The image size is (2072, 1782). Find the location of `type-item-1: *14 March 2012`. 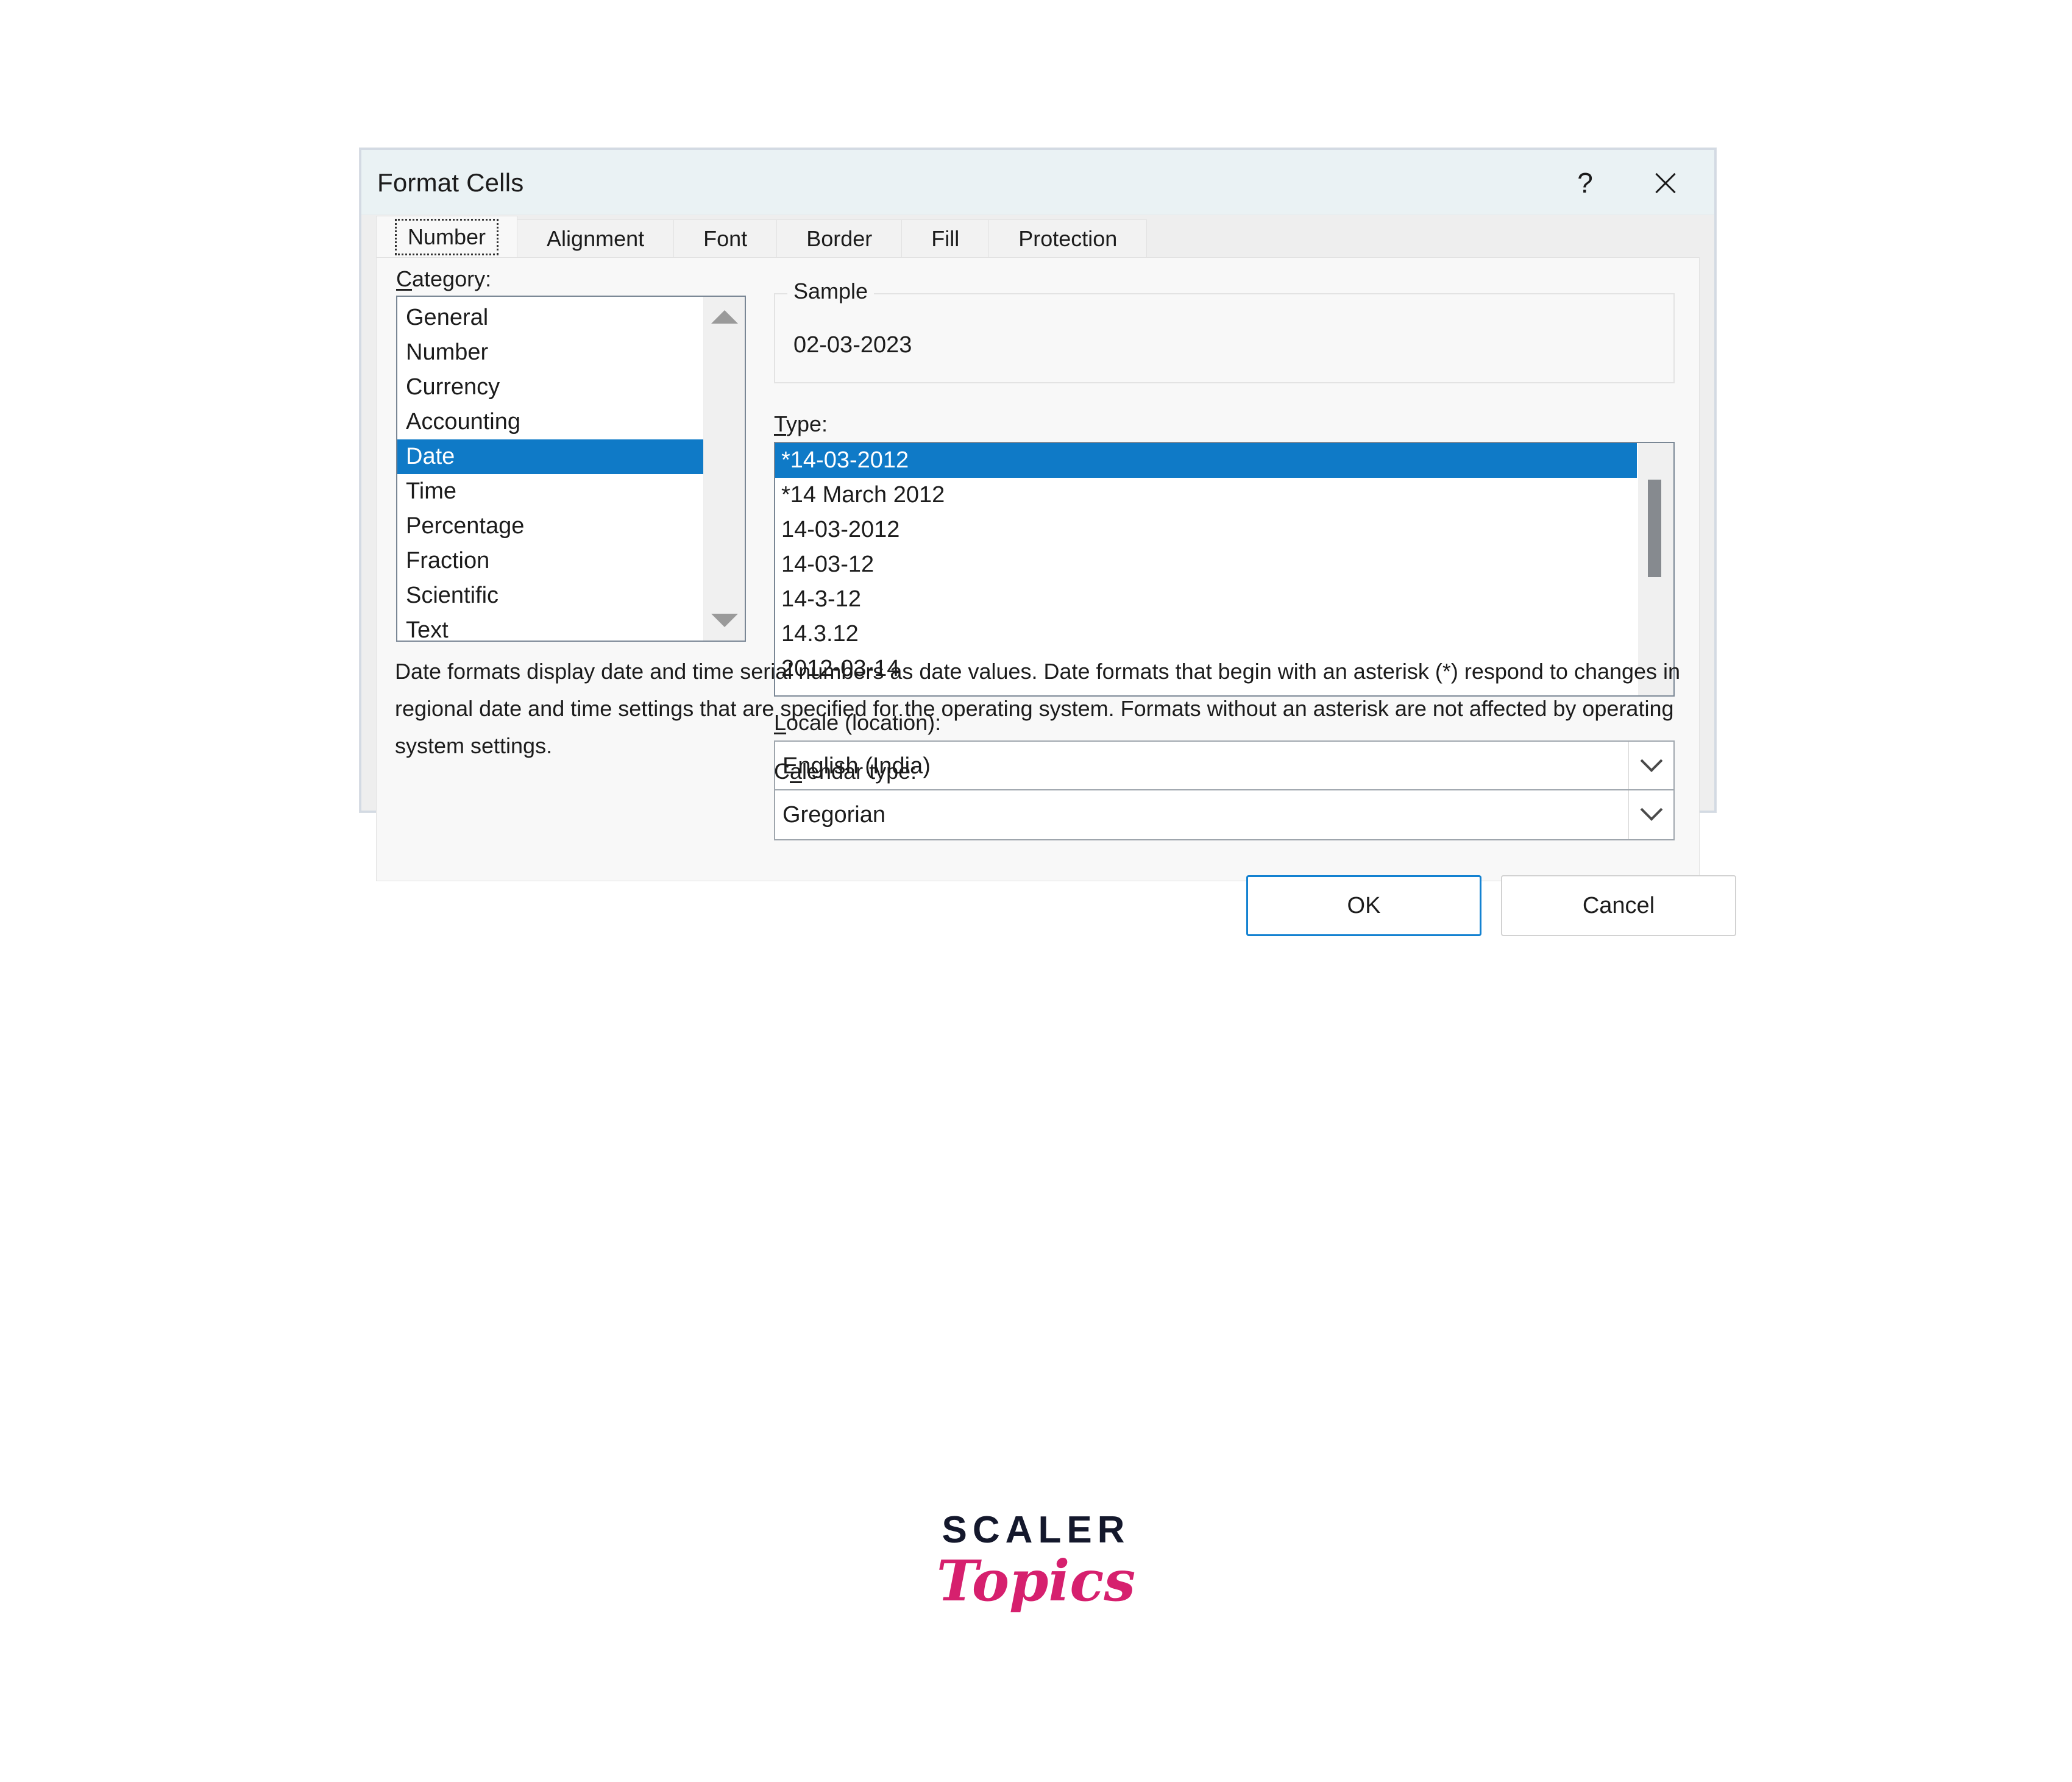

type-item-1: *14 March 2012 is located at coordinates (1206, 496).